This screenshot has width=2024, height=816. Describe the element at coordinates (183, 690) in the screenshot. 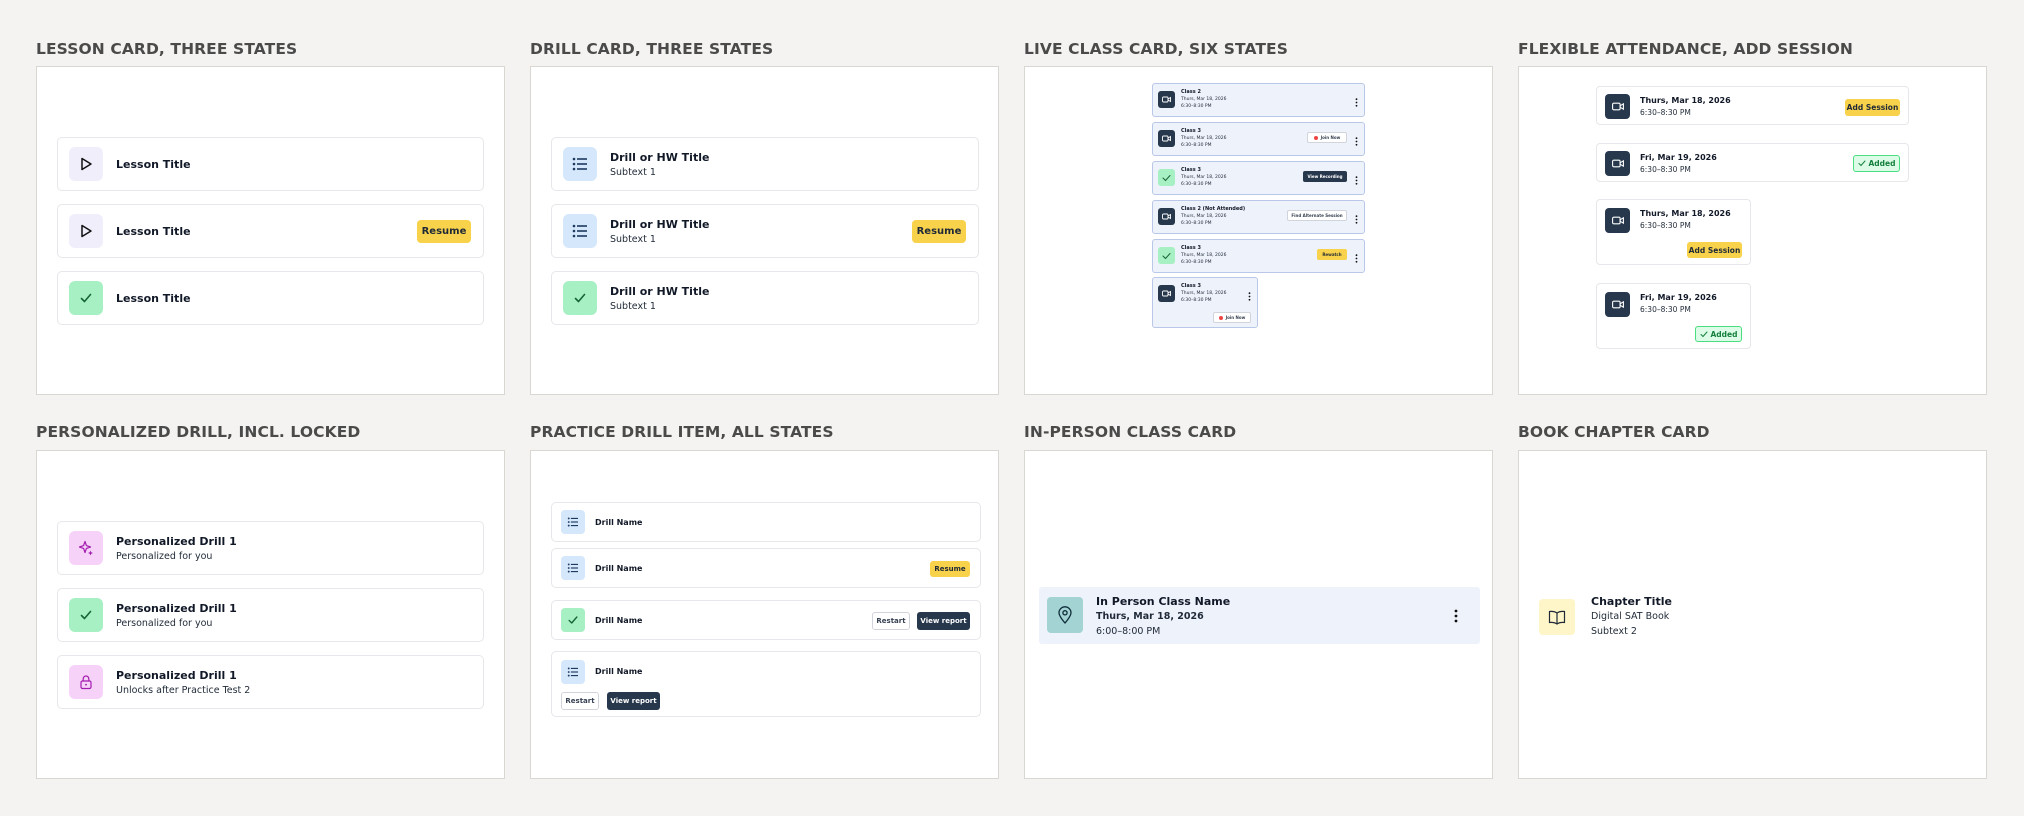

I see `personalized-subtitle: Unlocks after Practice Test 2` at that location.